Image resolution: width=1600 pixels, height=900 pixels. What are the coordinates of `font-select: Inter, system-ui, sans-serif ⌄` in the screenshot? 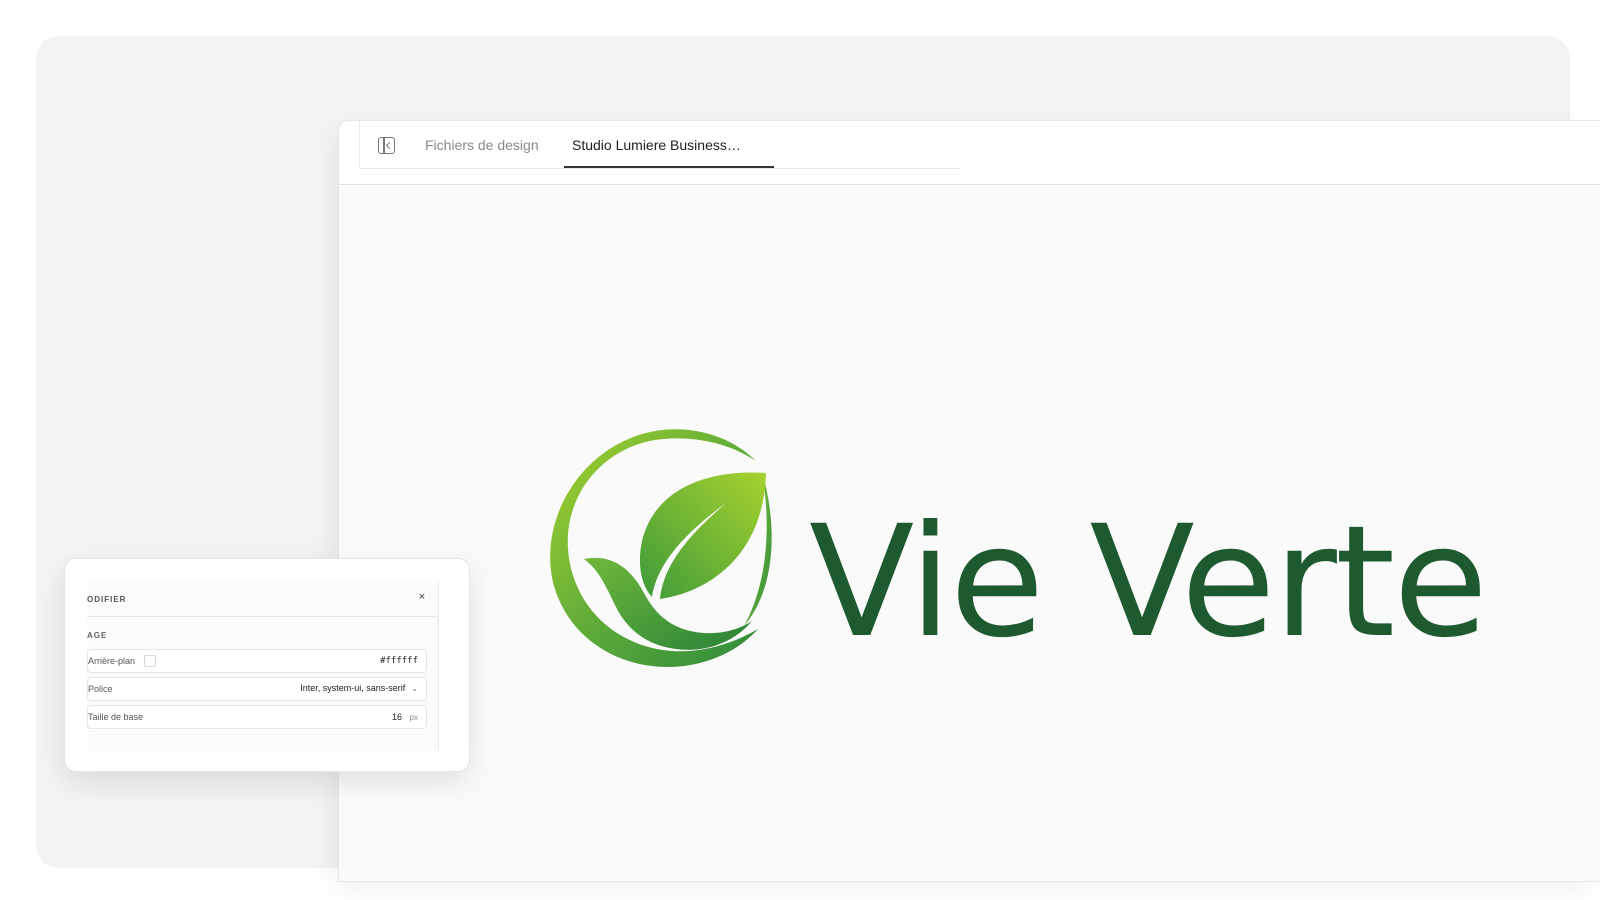 It's located at (359, 688).